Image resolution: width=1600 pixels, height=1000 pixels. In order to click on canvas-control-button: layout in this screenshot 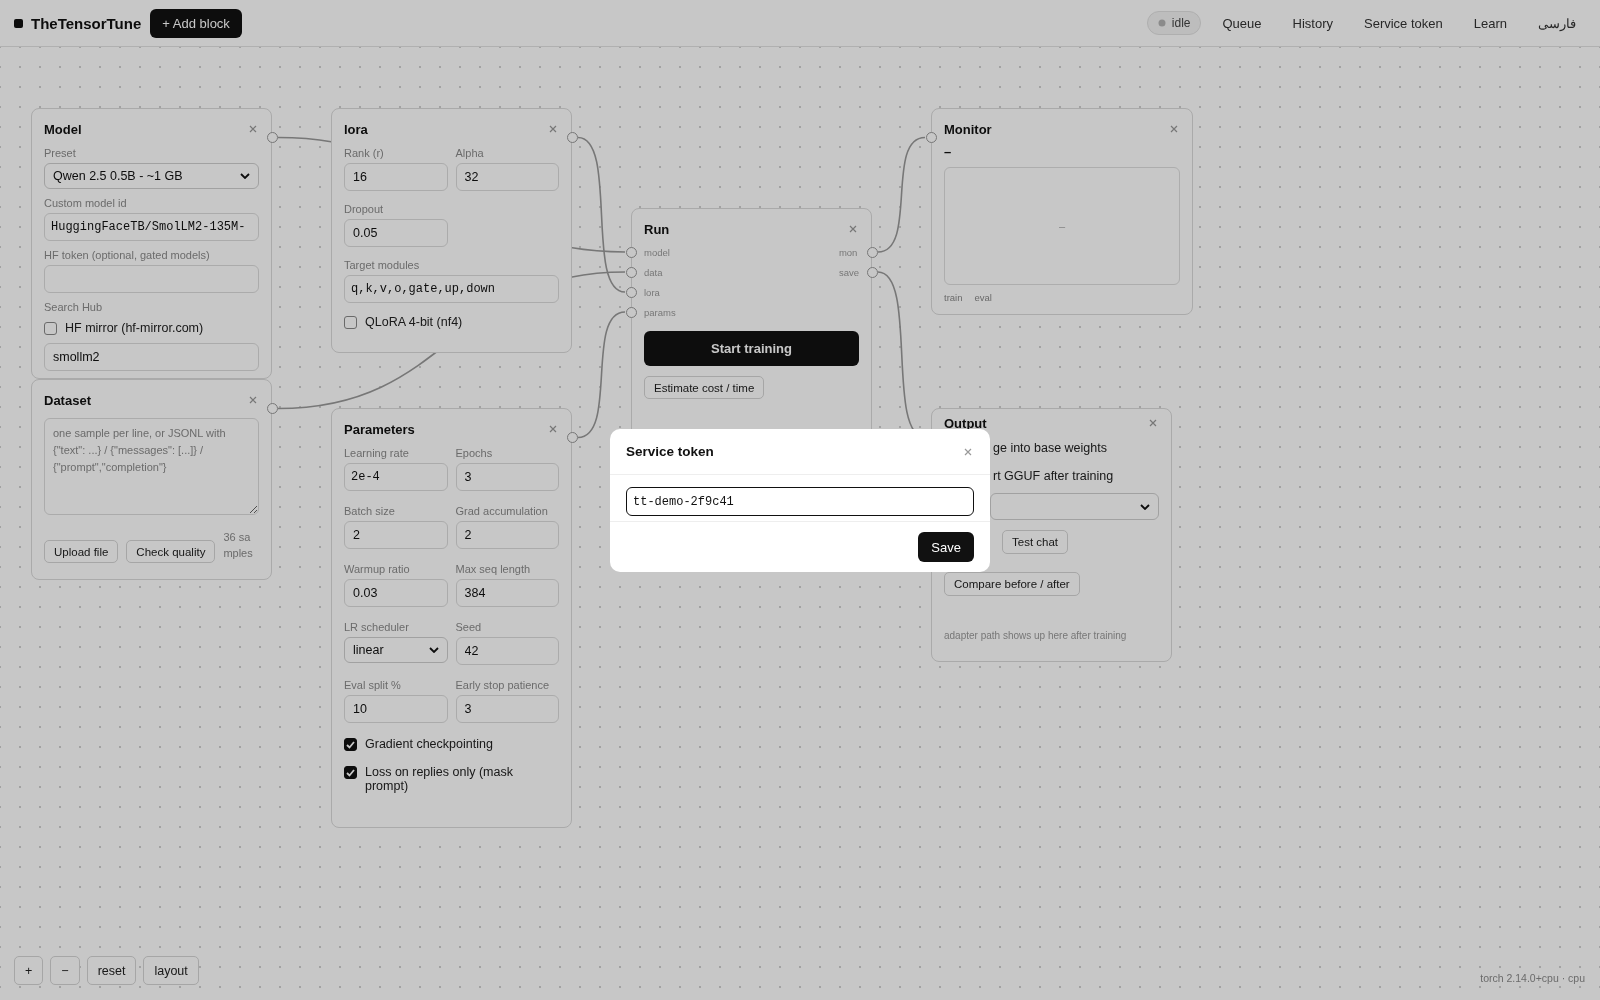, I will do `click(171, 970)`.